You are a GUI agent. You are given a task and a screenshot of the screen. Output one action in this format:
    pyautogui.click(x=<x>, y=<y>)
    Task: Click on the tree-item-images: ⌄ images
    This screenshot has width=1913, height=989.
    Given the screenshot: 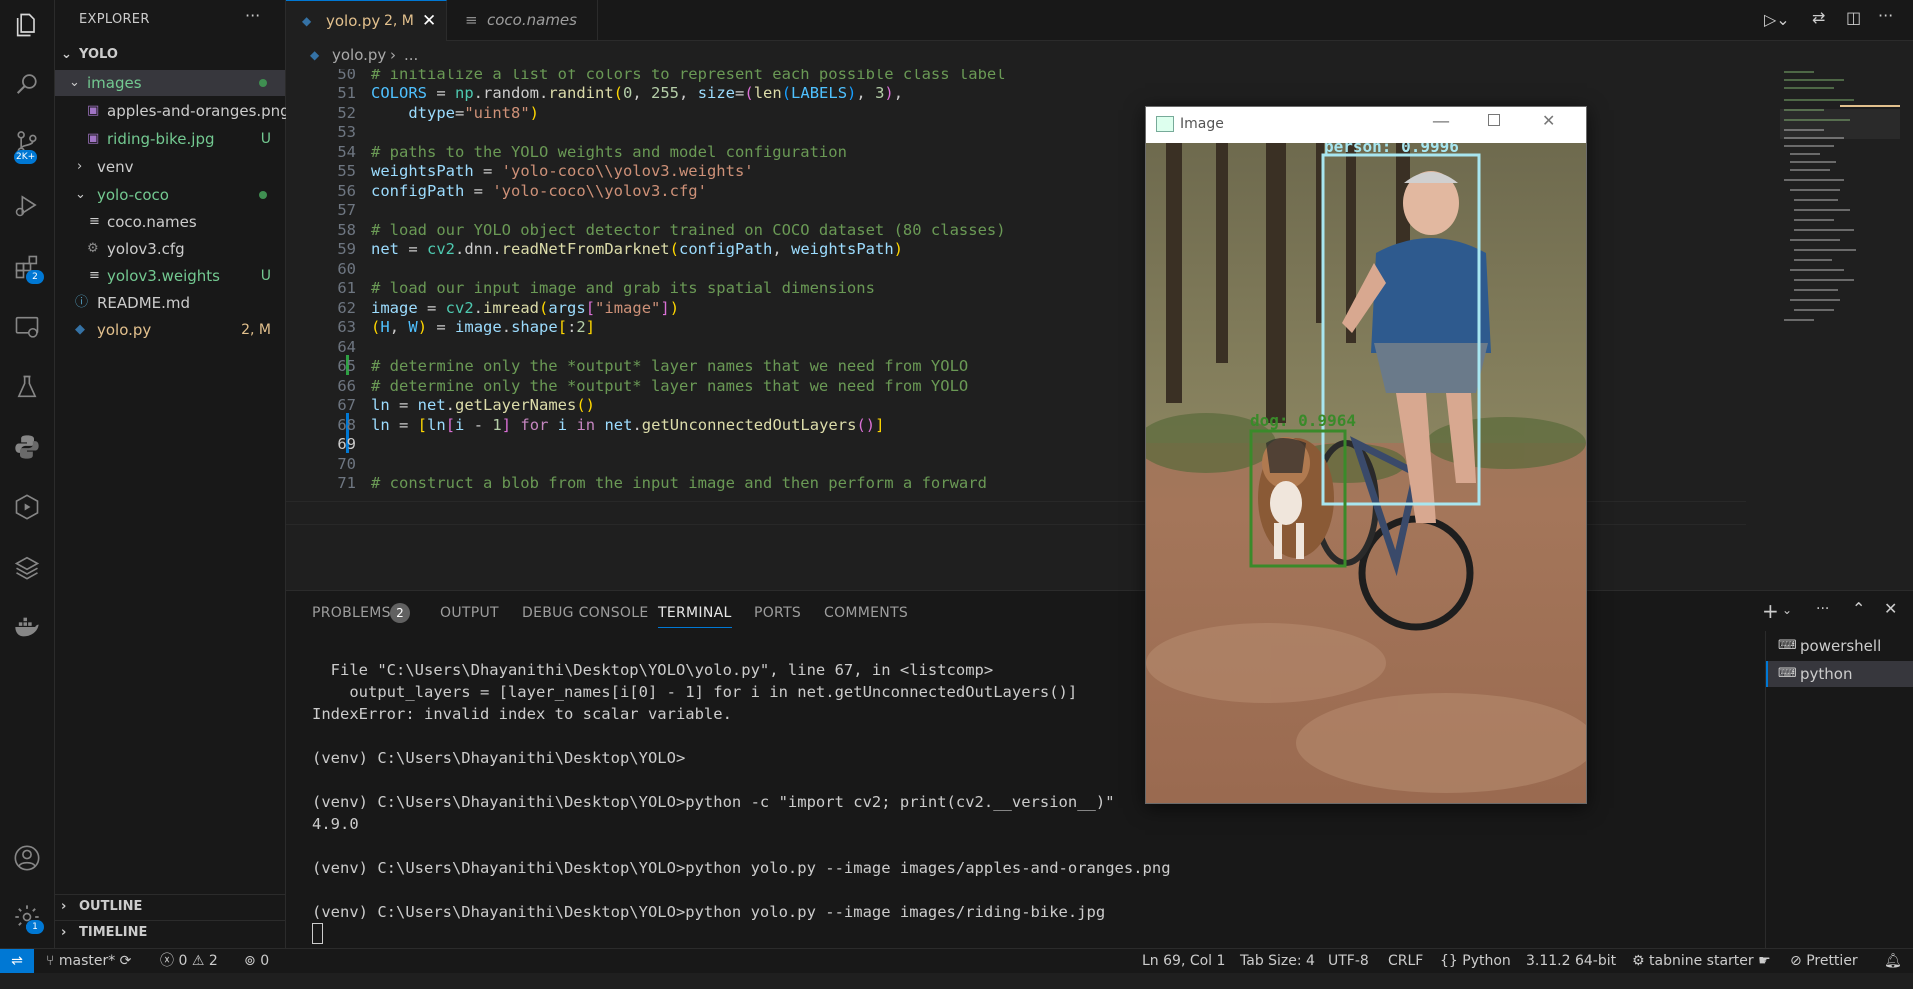 What is the action you would take?
    pyautogui.click(x=170, y=83)
    